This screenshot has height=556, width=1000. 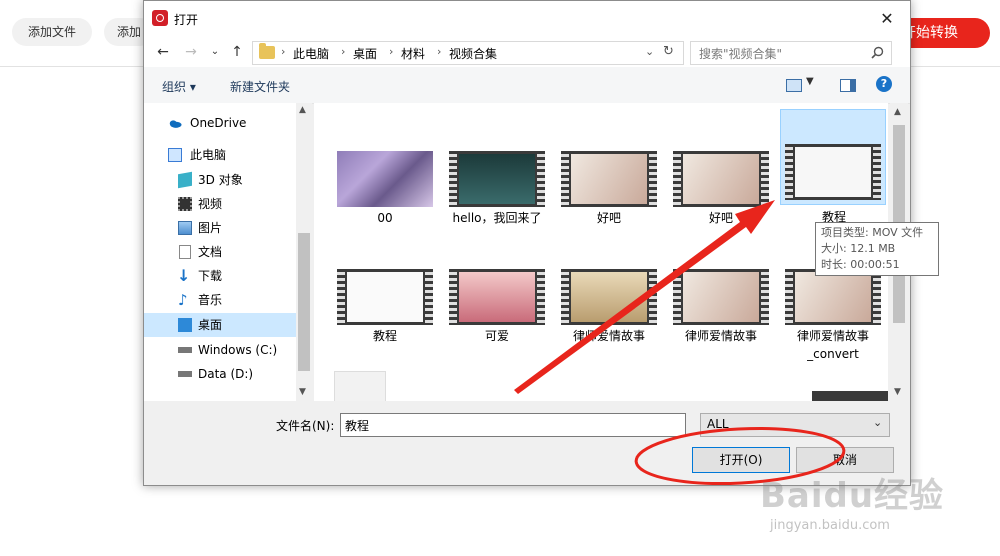 What do you see at coordinates (852, 496) in the screenshot?
I see `watermark-brand: Baidu经验` at bounding box center [852, 496].